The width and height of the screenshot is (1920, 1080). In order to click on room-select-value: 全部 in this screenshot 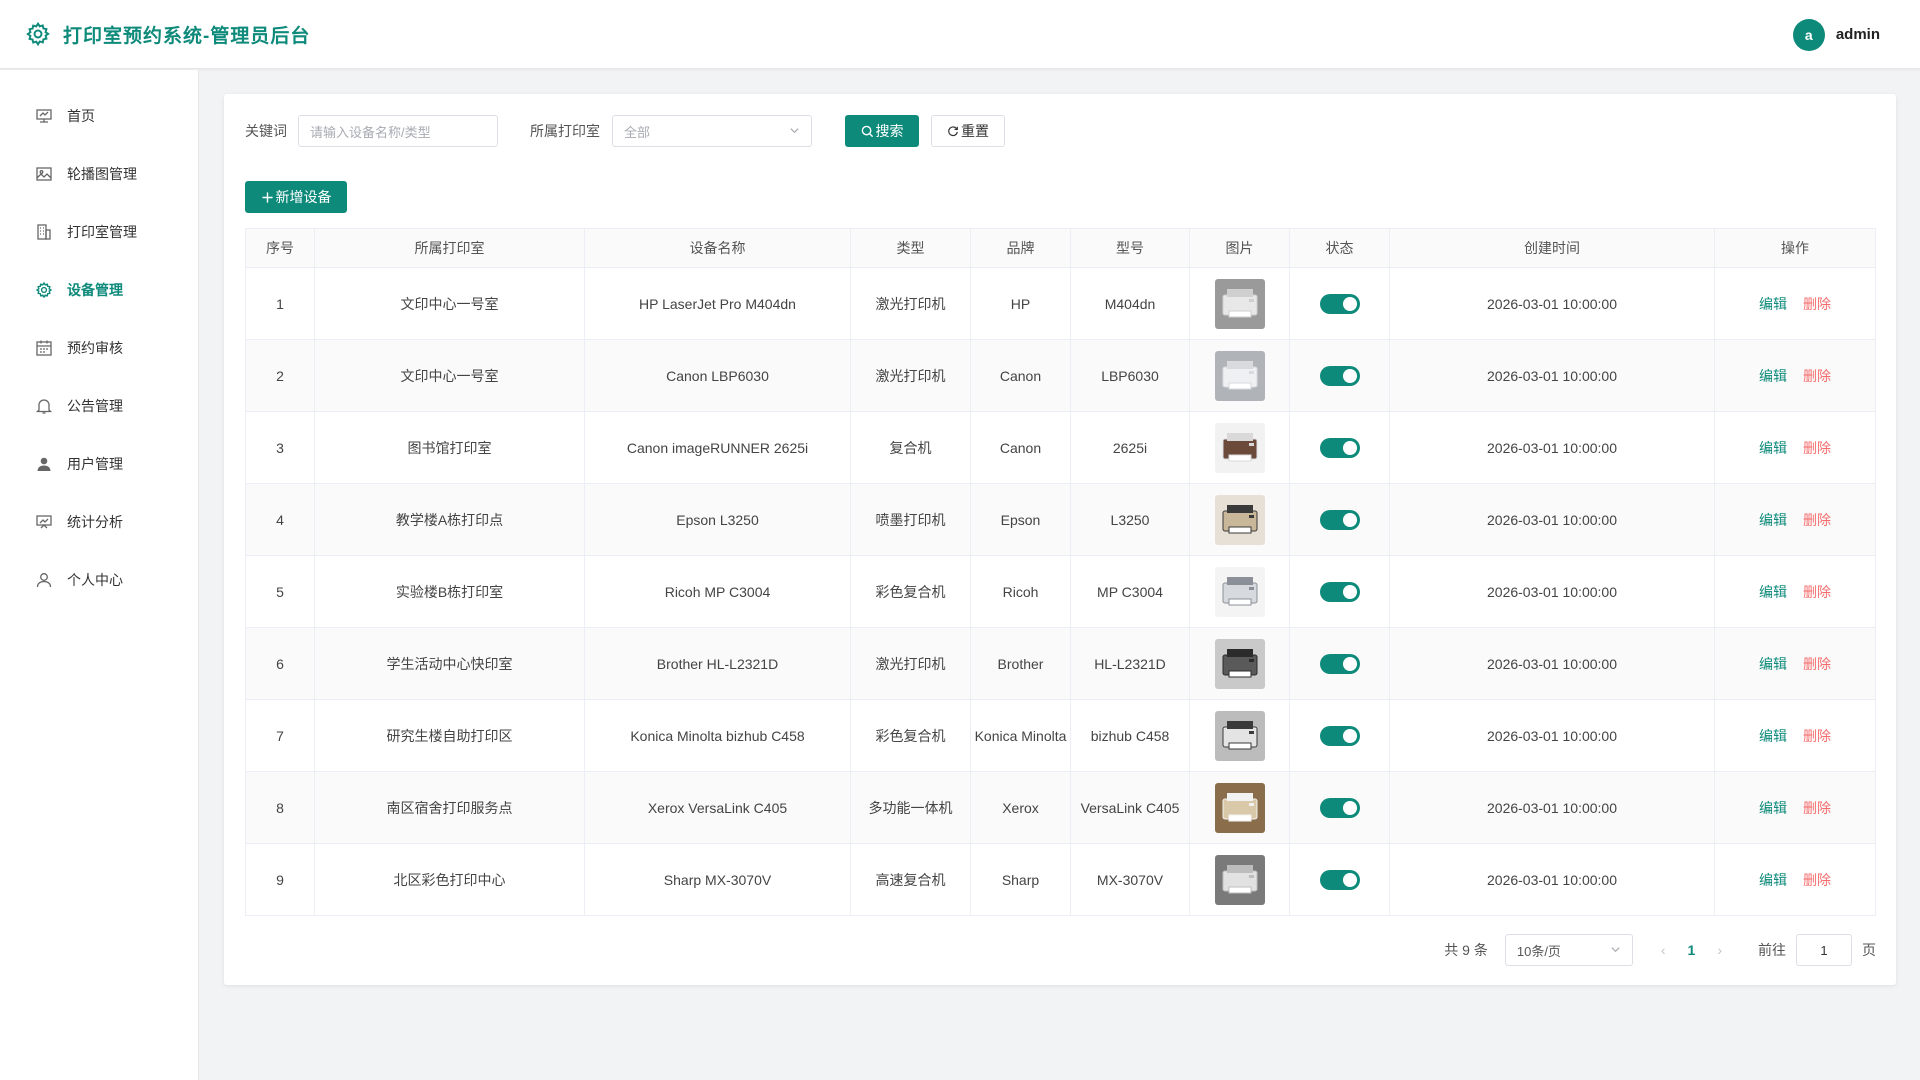, I will do `click(637, 132)`.